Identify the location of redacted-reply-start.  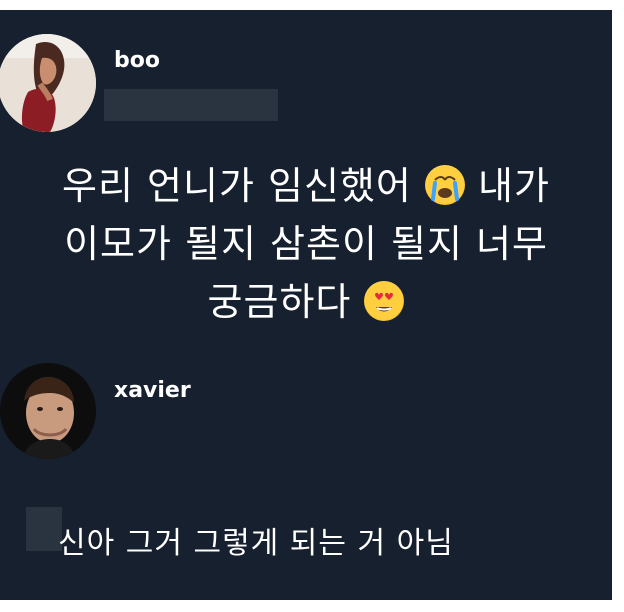
(44, 529).